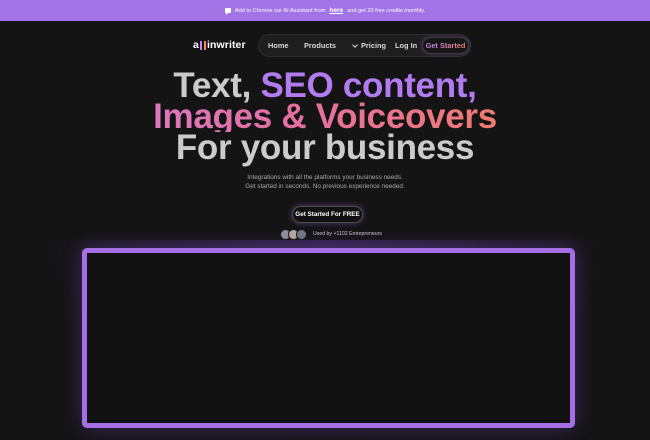 The height and width of the screenshot is (440, 650). What do you see at coordinates (226, 45) in the screenshot?
I see `logo-text-end: inwriter` at bounding box center [226, 45].